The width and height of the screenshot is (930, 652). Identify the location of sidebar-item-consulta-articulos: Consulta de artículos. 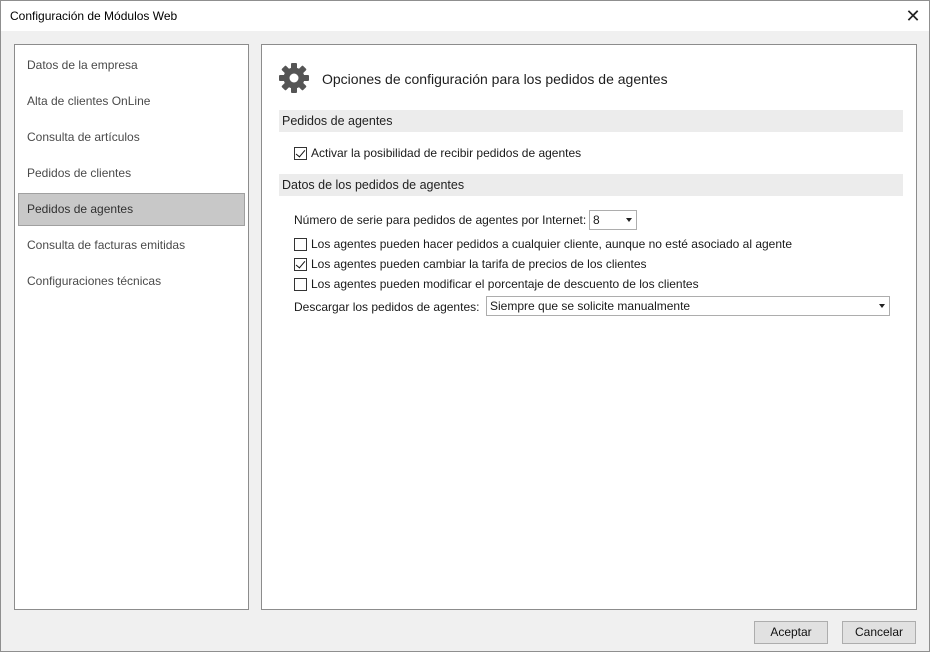
(131, 137).